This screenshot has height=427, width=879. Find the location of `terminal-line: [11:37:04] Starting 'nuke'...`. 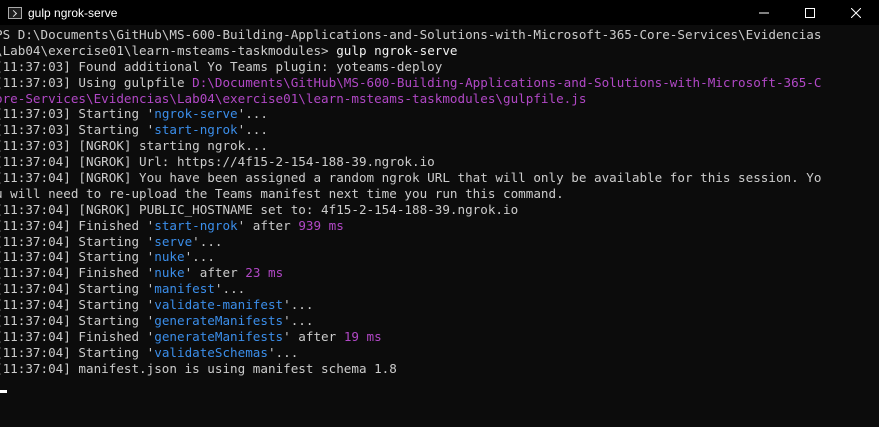

terminal-line: [11:37:04] Starting 'nuke'... is located at coordinates (439, 257).